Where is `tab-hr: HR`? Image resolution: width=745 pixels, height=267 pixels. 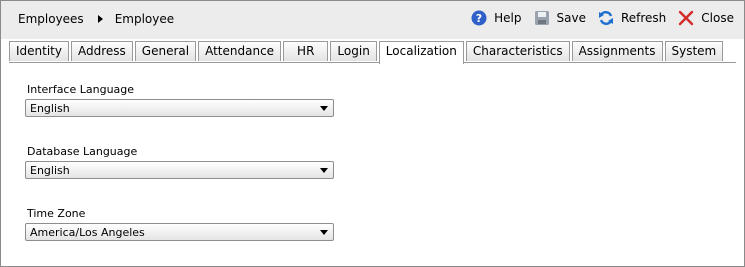 tab-hr: HR is located at coordinates (306, 51).